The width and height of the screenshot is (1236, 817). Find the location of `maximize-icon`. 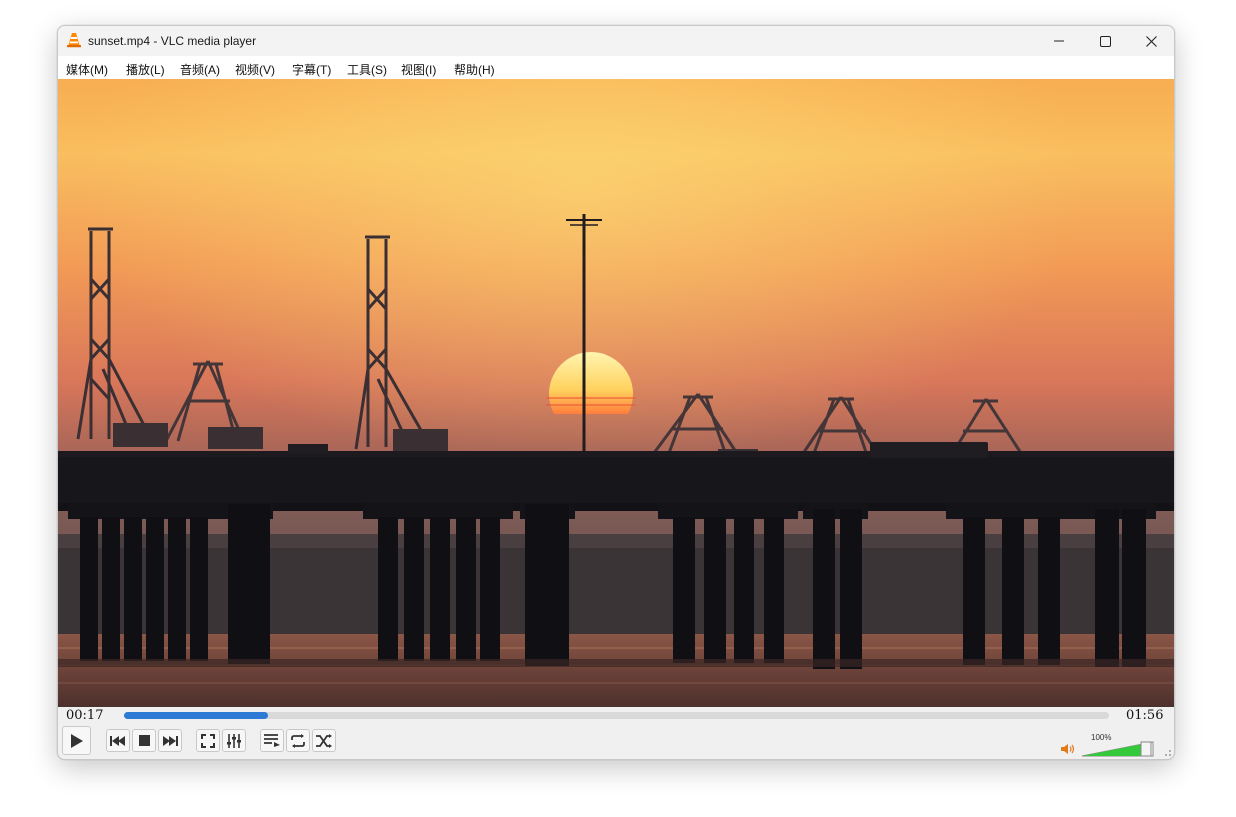

maximize-icon is located at coordinates (1105, 41).